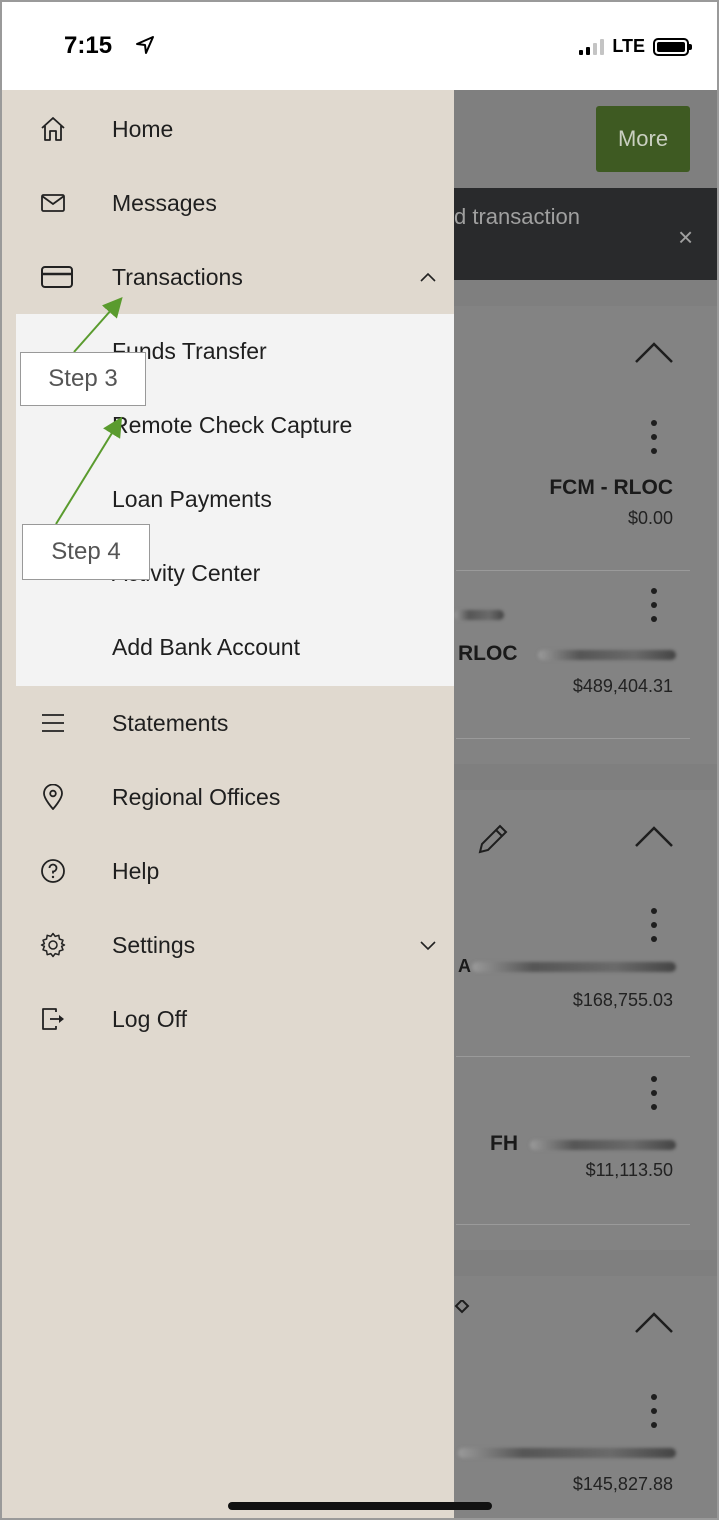 The height and width of the screenshot is (1520, 719). What do you see at coordinates (53, 797) in the screenshot?
I see `location-pin-icon` at bounding box center [53, 797].